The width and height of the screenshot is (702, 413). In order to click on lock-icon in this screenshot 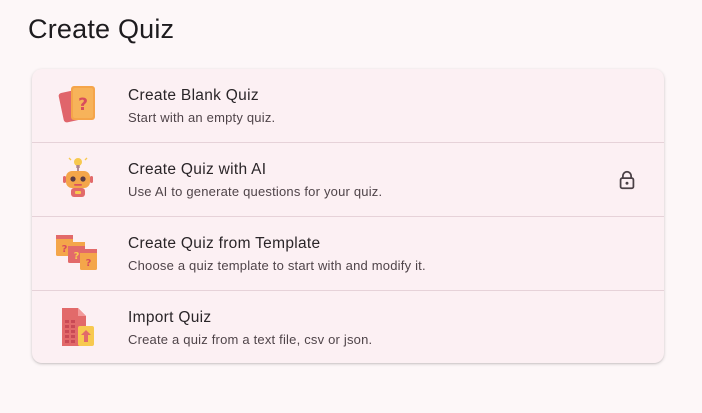, I will do `click(627, 180)`.